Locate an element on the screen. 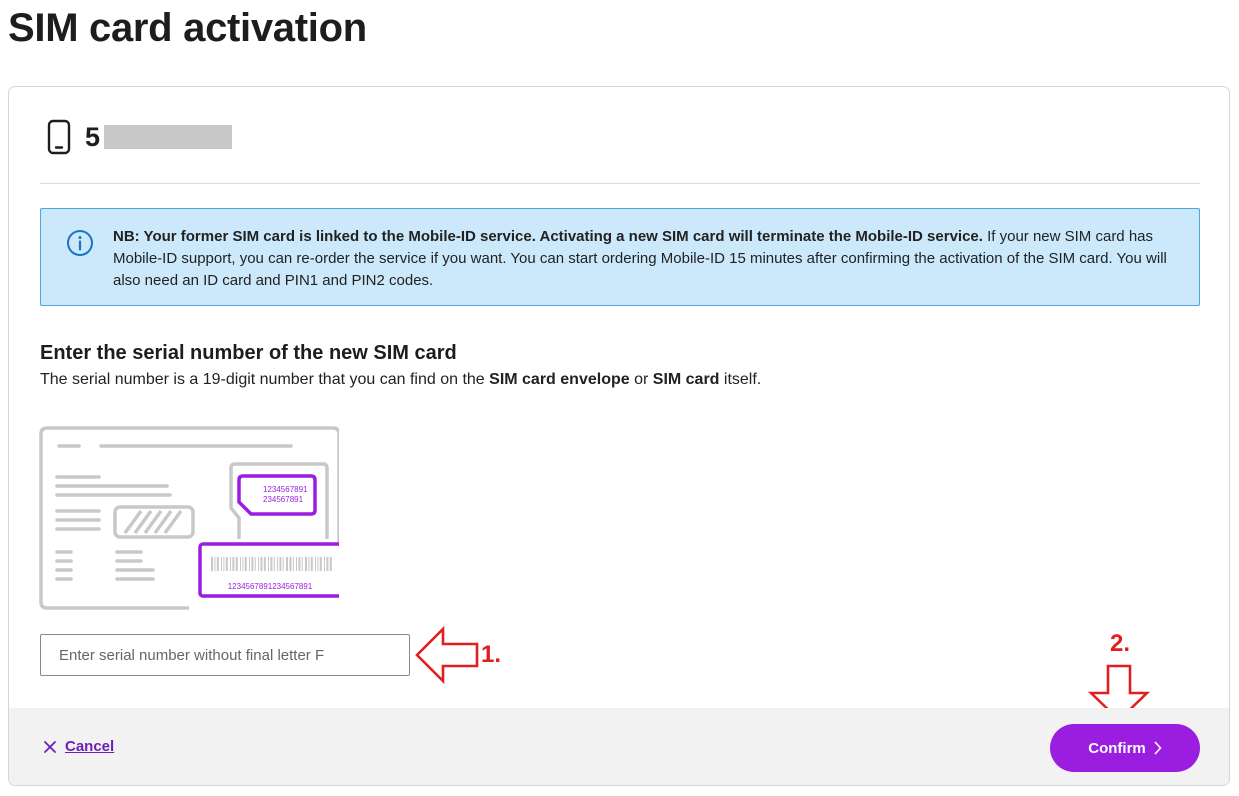 Image resolution: width=1239 pixels, height=796 pixels. info-icon is located at coordinates (80, 243).